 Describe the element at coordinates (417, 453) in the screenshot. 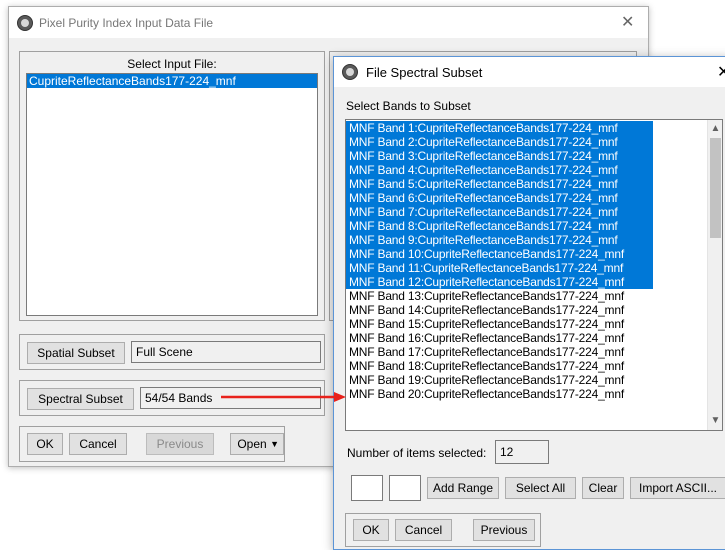

I see `items-selected-label: Number of items selected:` at that location.